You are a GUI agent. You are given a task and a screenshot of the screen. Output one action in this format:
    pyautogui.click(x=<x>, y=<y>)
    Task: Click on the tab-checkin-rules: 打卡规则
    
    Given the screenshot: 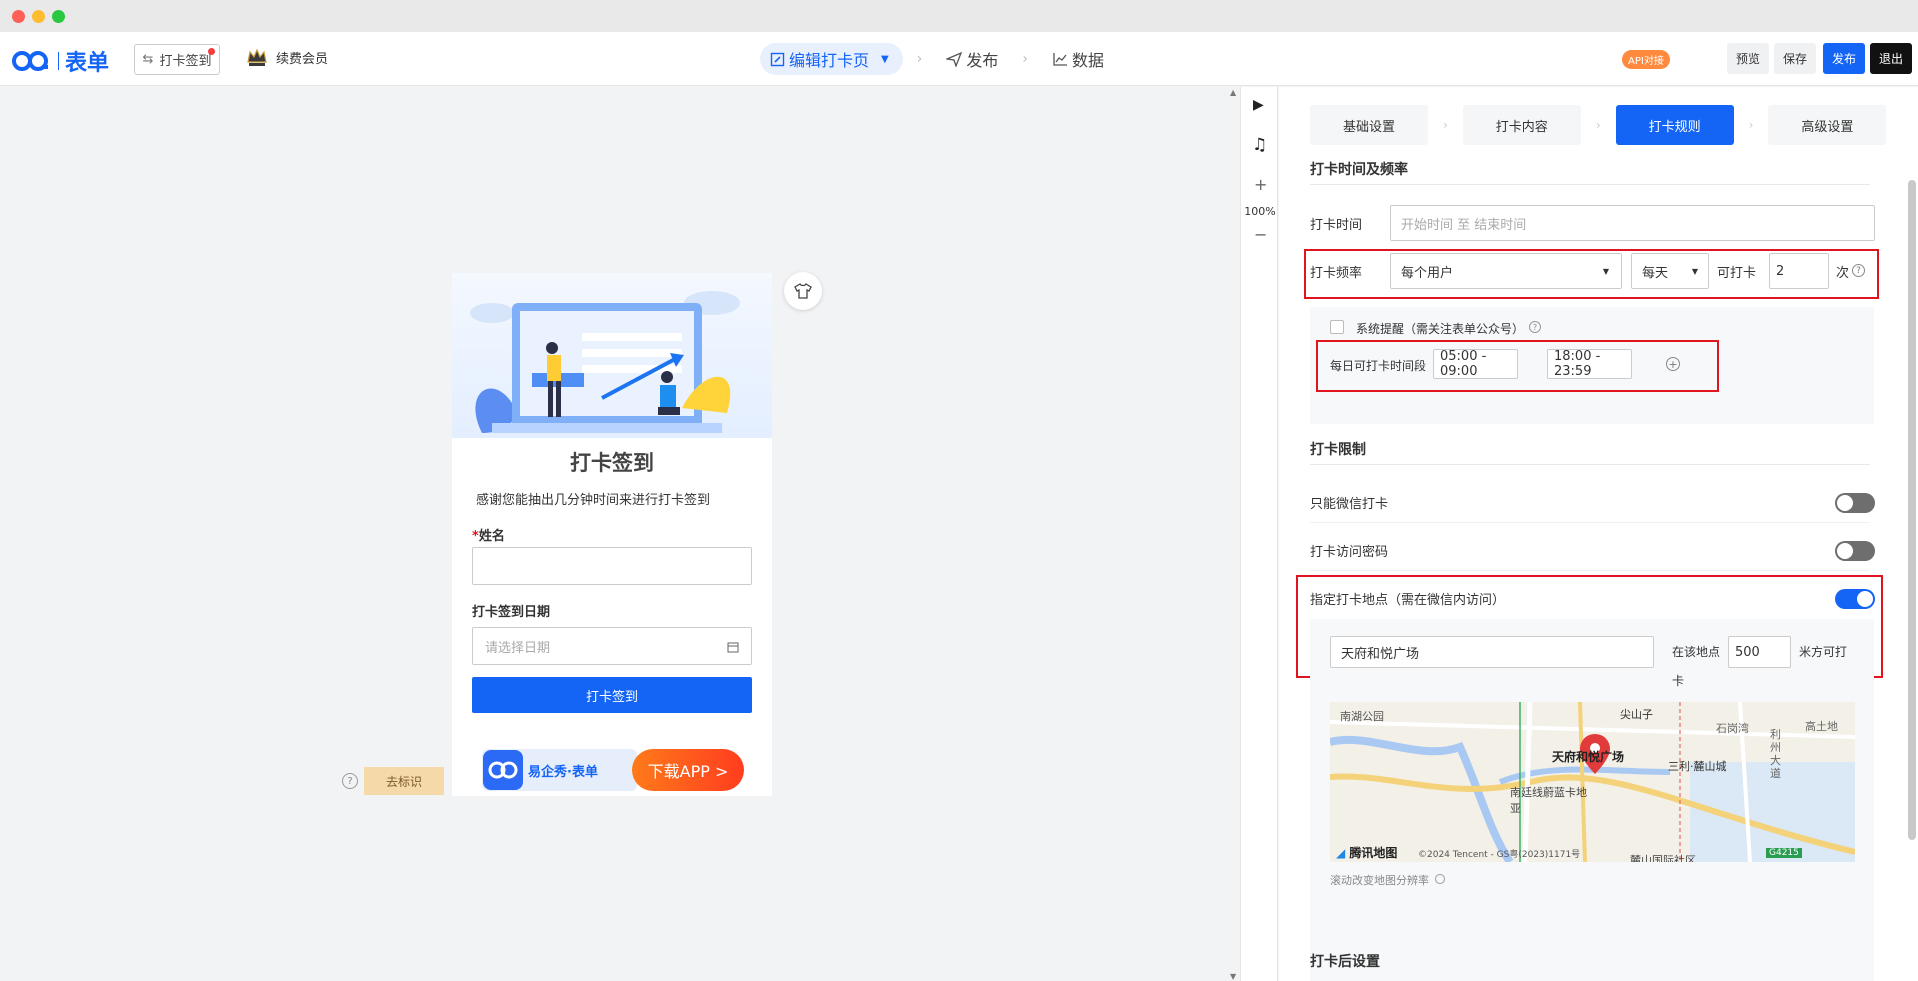 What is the action you would take?
    pyautogui.click(x=1674, y=125)
    